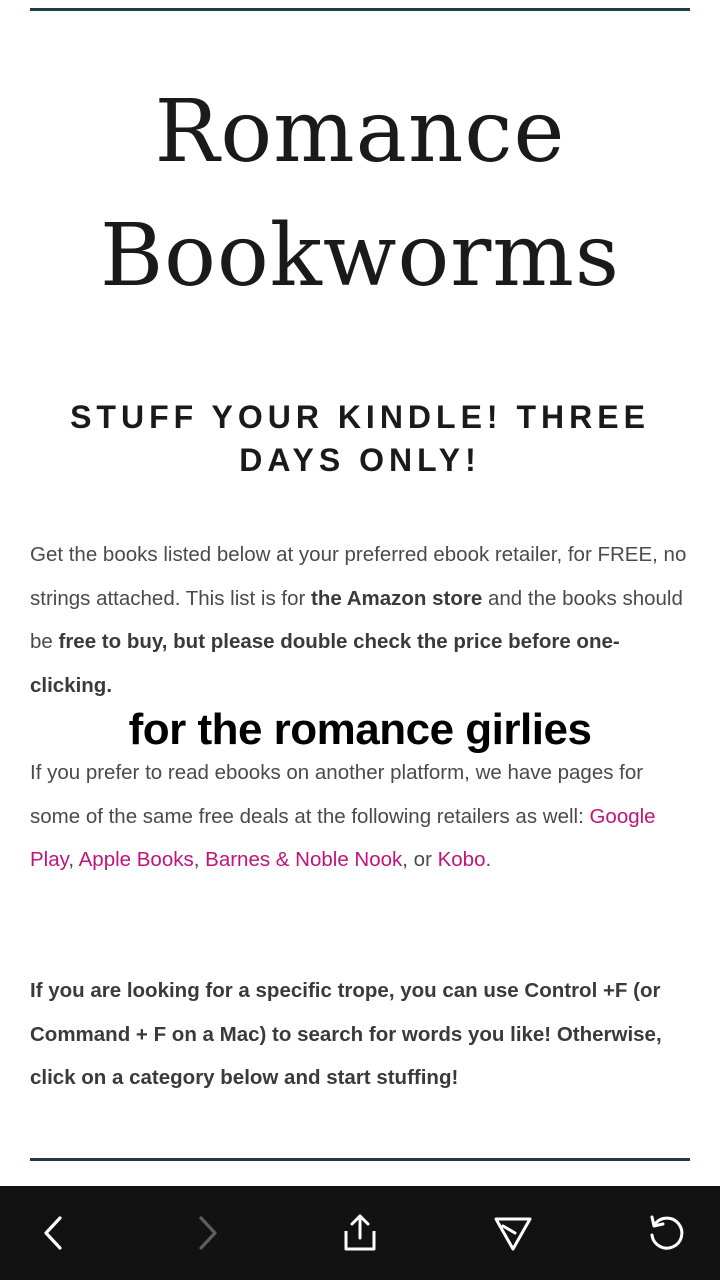 This screenshot has height=1280, width=720. Describe the element at coordinates (462, 859) in the screenshot. I see `link-kobo: Kobo` at that location.